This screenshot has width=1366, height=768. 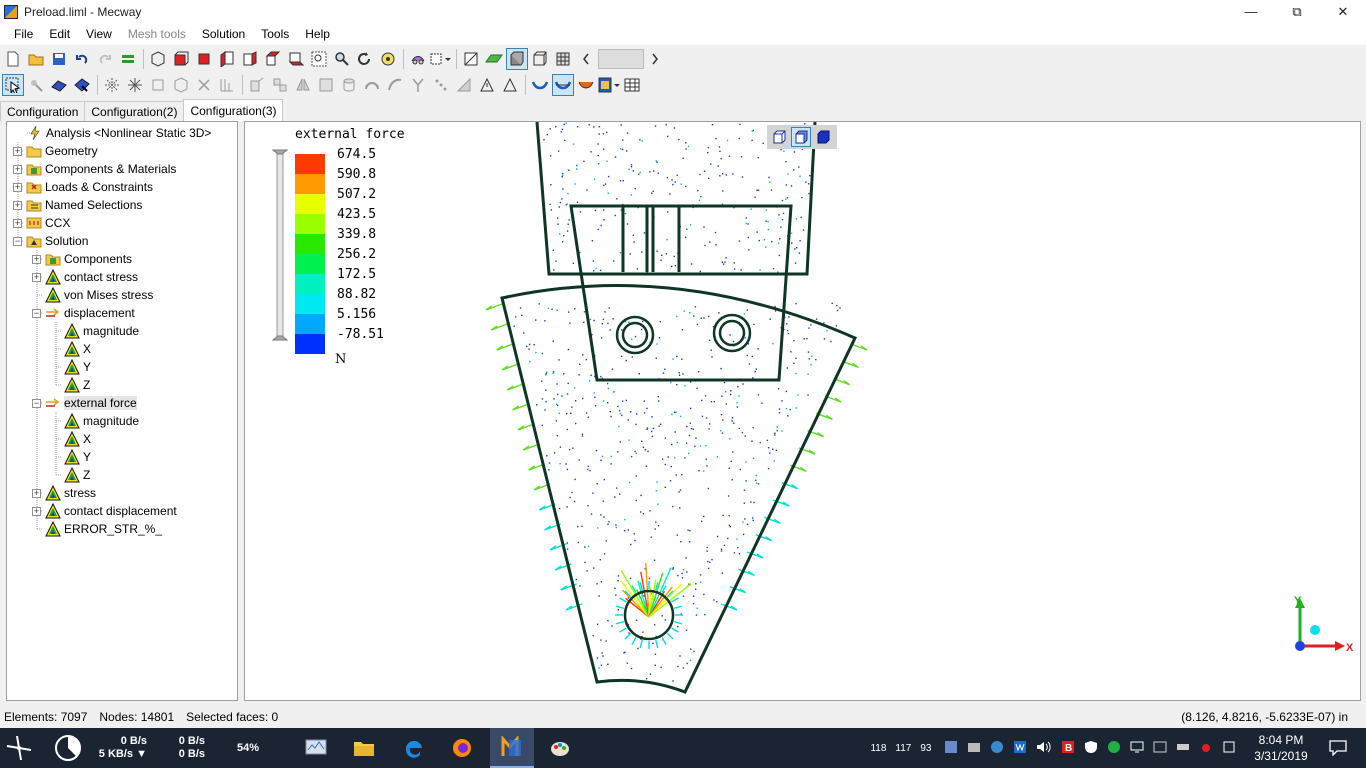 I want to click on view-left-icon, so click(x=227, y=59).